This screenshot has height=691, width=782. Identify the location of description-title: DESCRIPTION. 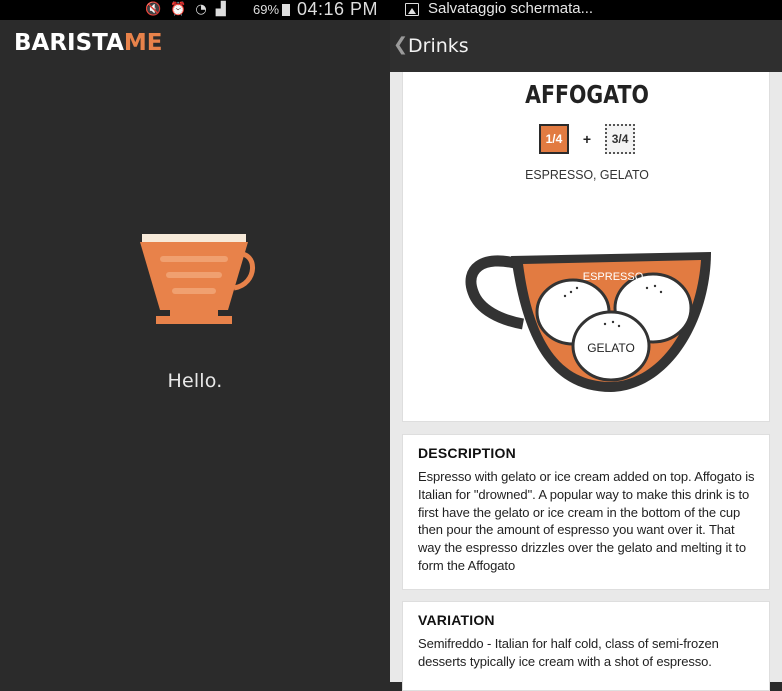
(467, 453).